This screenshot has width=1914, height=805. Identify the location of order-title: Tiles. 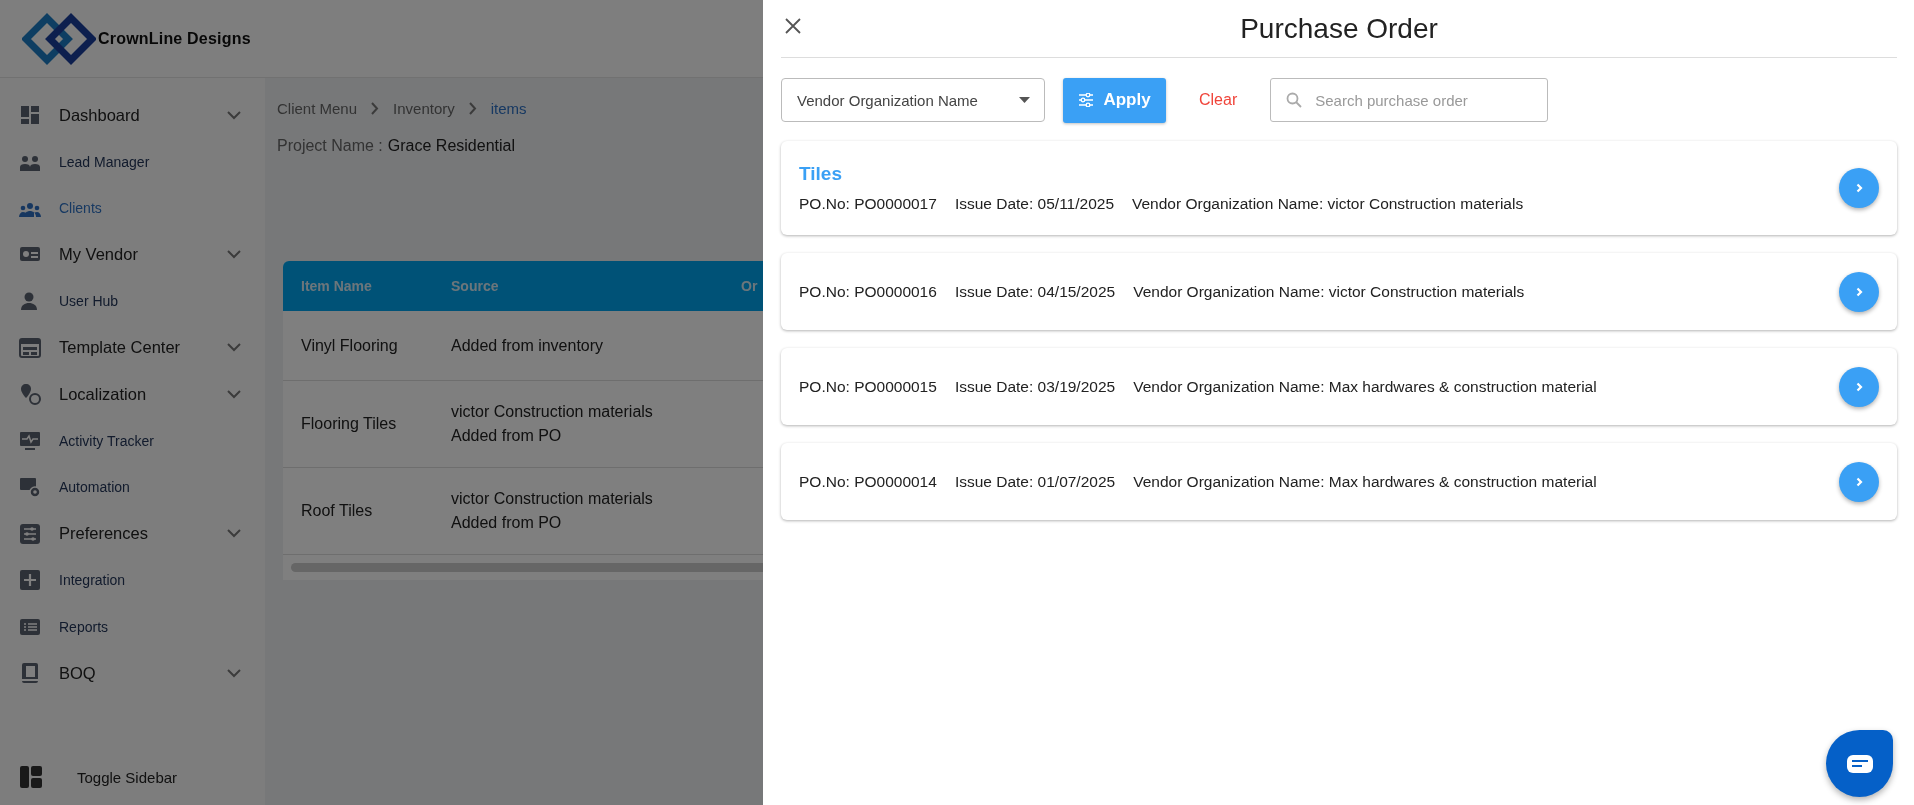
(821, 174).